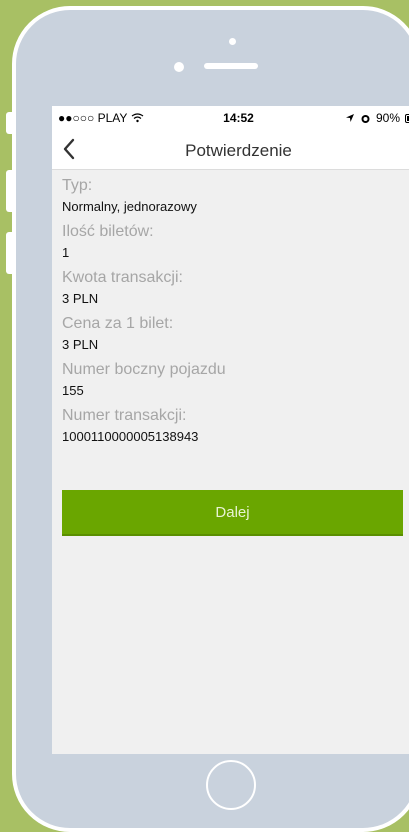 This screenshot has width=409, height=832. What do you see at coordinates (118, 323) in the screenshot?
I see `field-label: Cena za 1 bilet:` at bounding box center [118, 323].